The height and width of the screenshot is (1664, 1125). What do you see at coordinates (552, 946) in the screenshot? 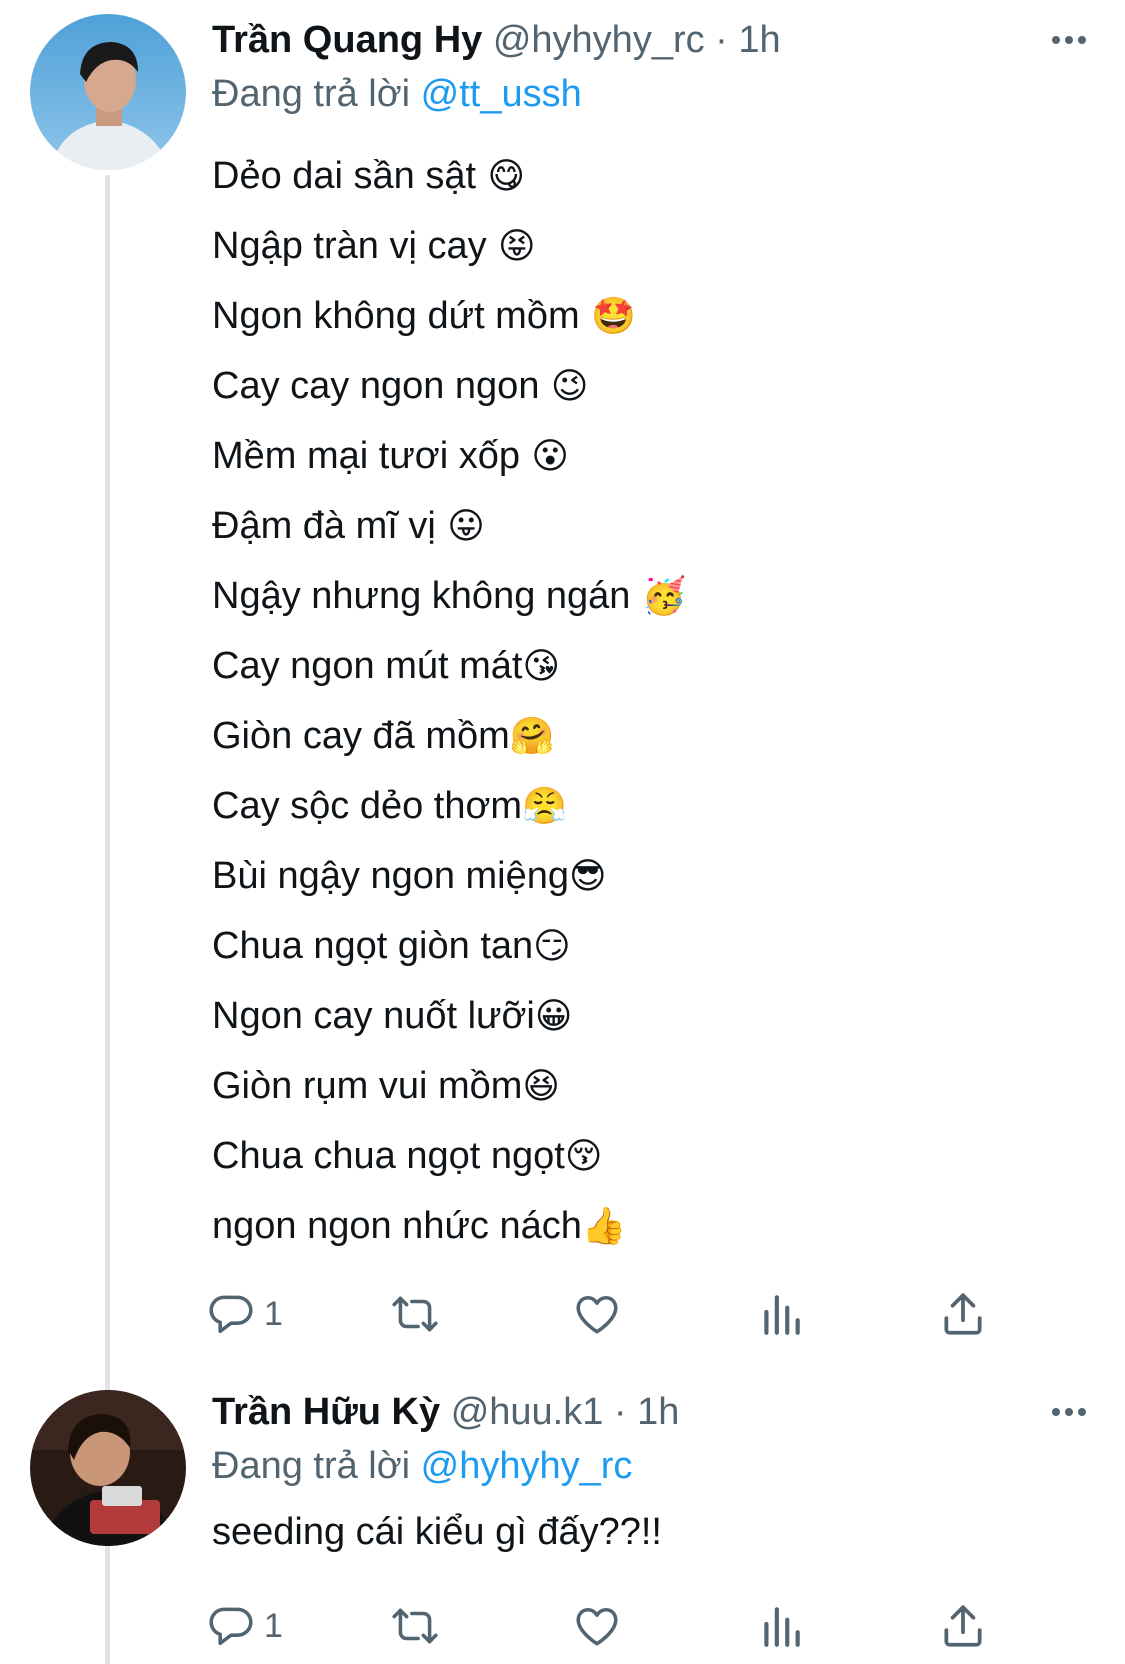
I see `emoji: 😏` at bounding box center [552, 946].